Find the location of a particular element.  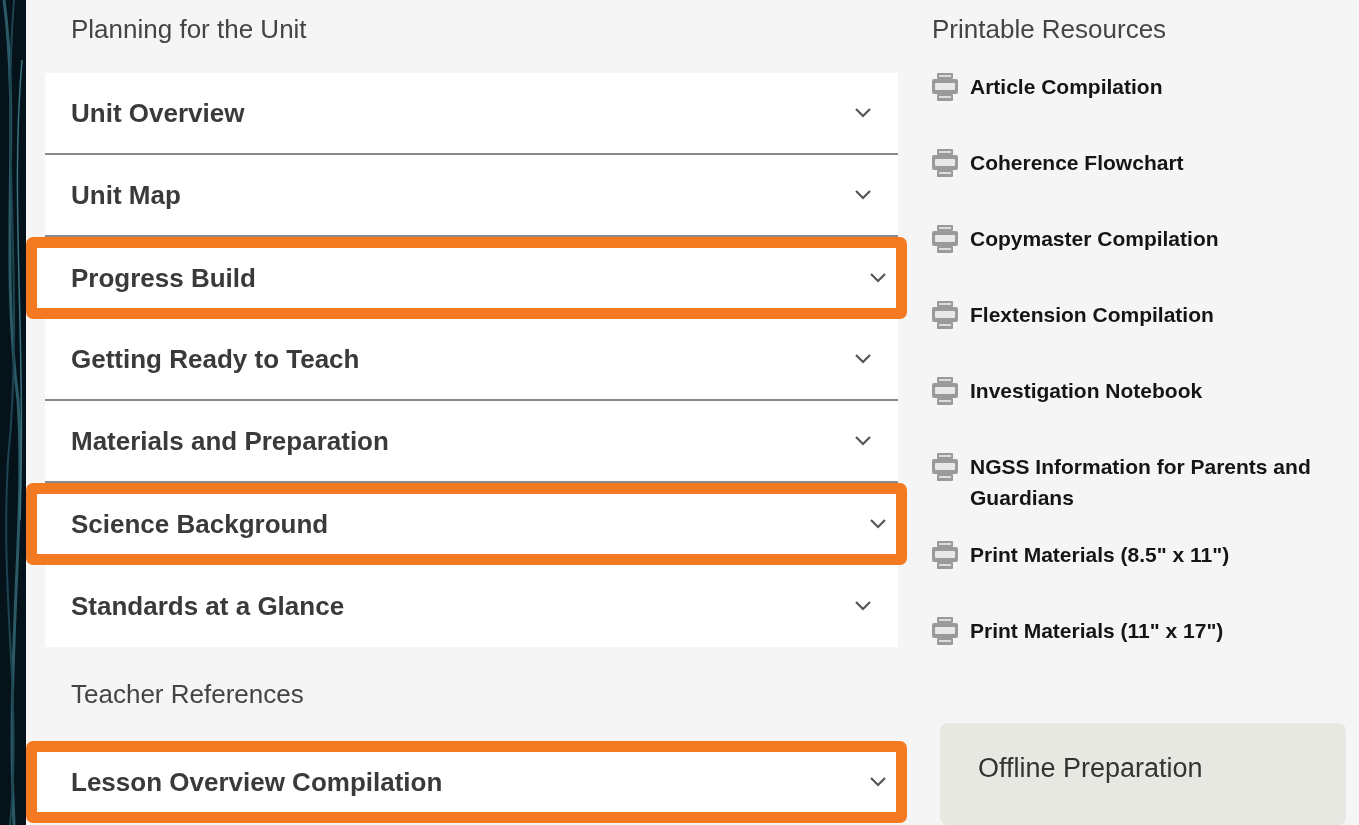

accordion-item: Progress Build is located at coordinates (466, 278).